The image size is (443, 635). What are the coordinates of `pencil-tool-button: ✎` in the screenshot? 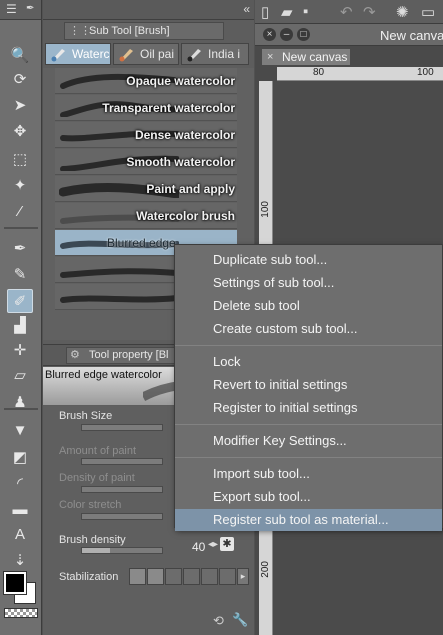 It's located at (20, 274).